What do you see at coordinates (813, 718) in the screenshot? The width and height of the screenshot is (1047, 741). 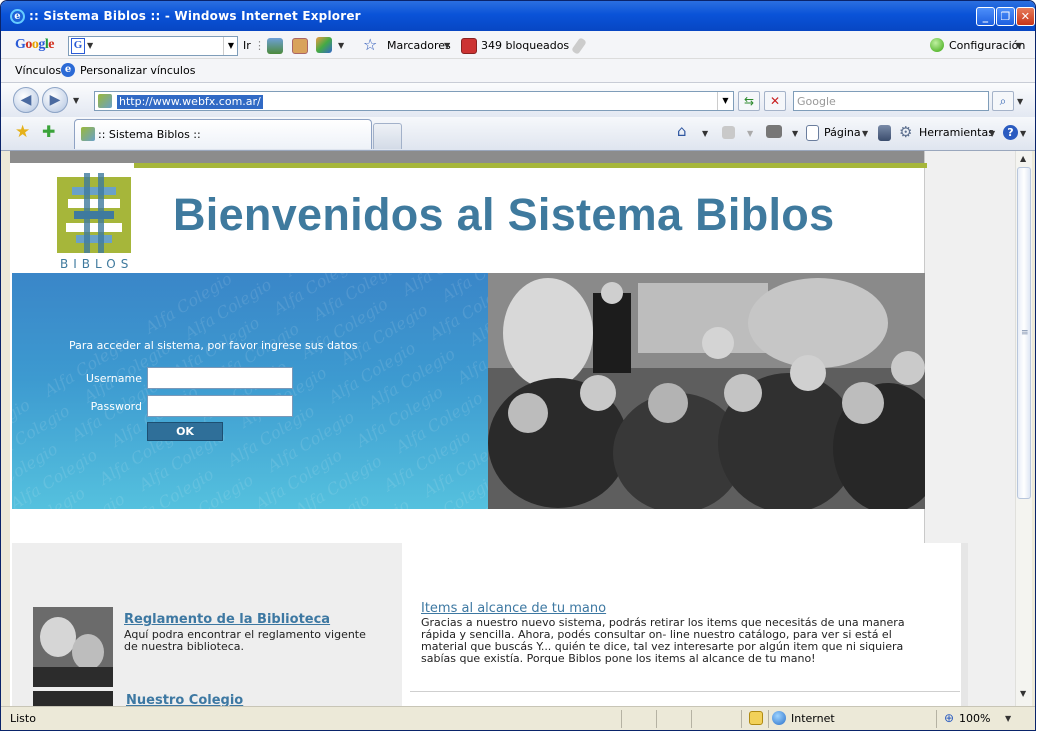 I see `security-zone: Internet` at bounding box center [813, 718].